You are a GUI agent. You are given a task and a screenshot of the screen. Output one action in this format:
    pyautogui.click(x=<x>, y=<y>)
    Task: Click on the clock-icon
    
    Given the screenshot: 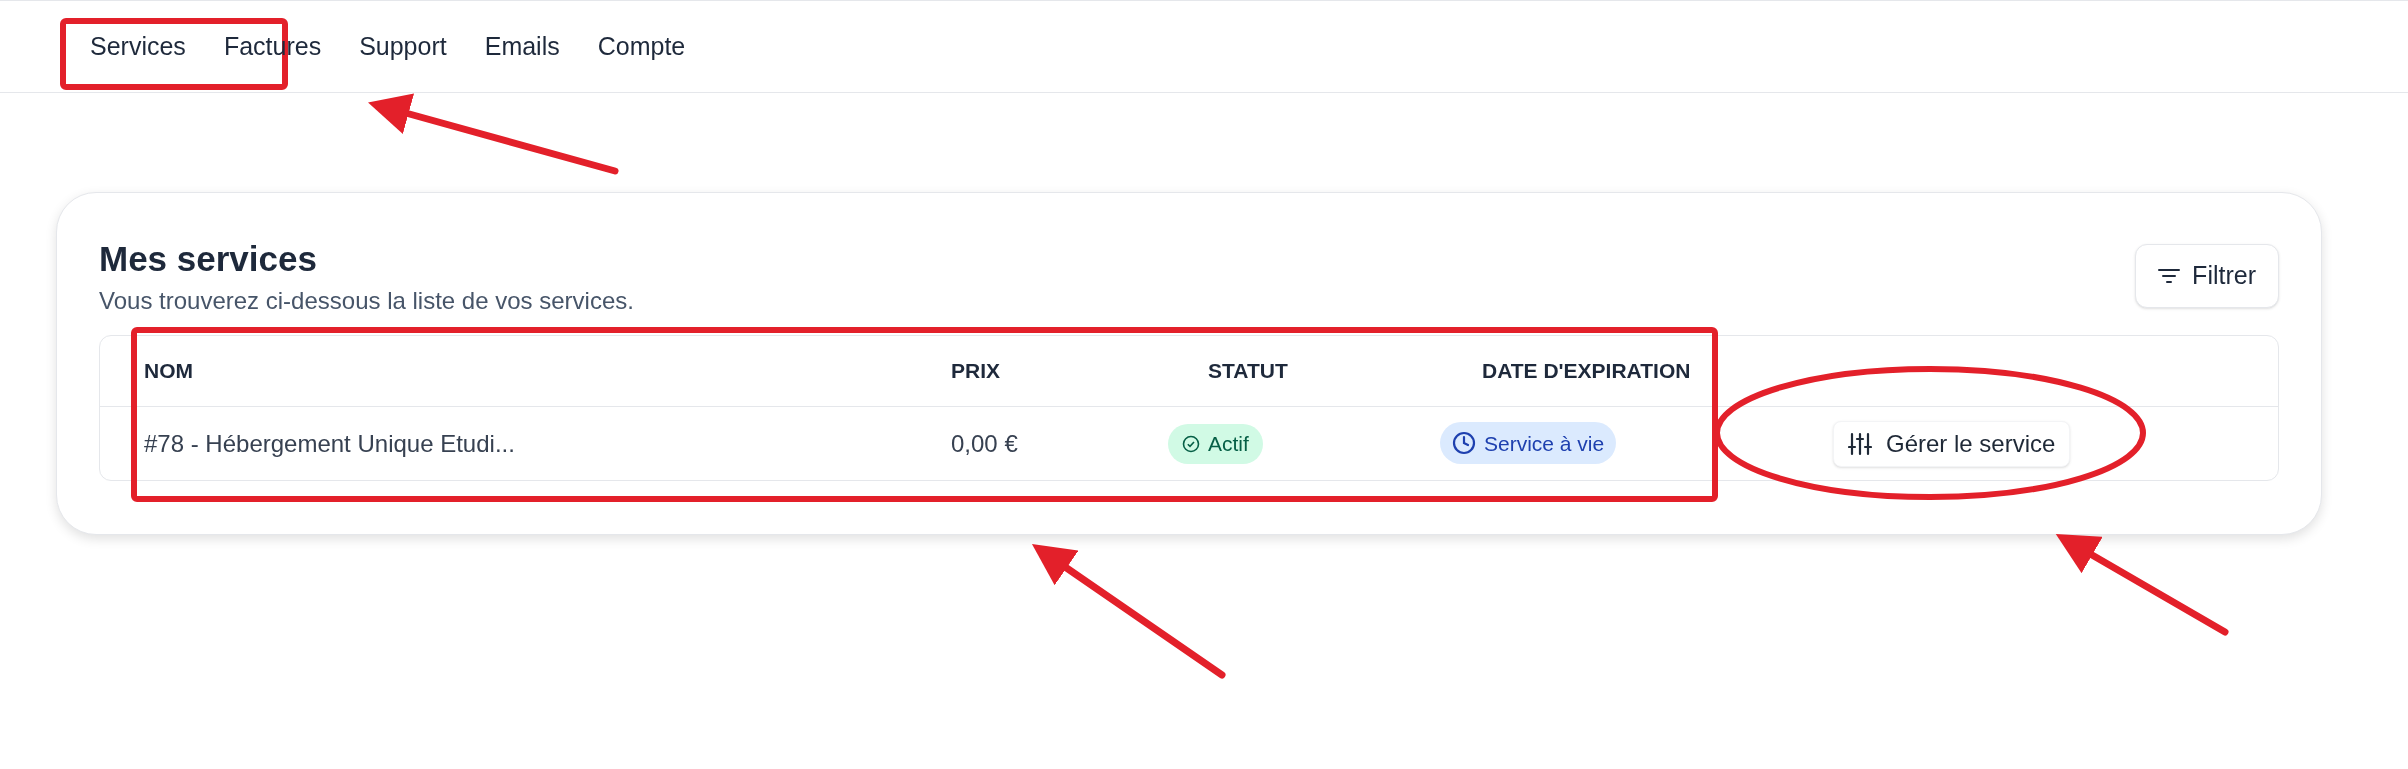 What is the action you would take?
    pyautogui.click(x=1464, y=443)
    